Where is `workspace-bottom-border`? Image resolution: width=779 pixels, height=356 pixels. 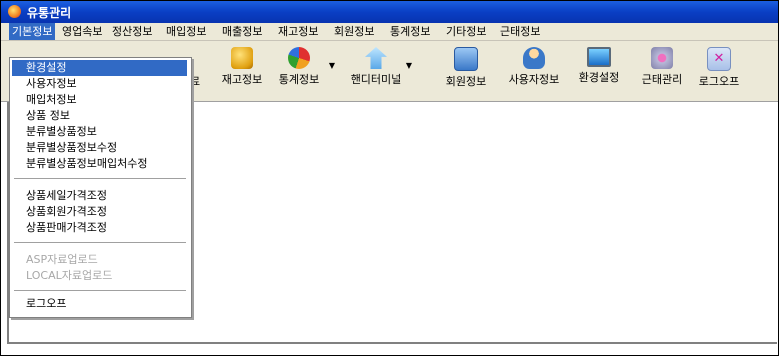 workspace-bottom-border is located at coordinates (392, 343).